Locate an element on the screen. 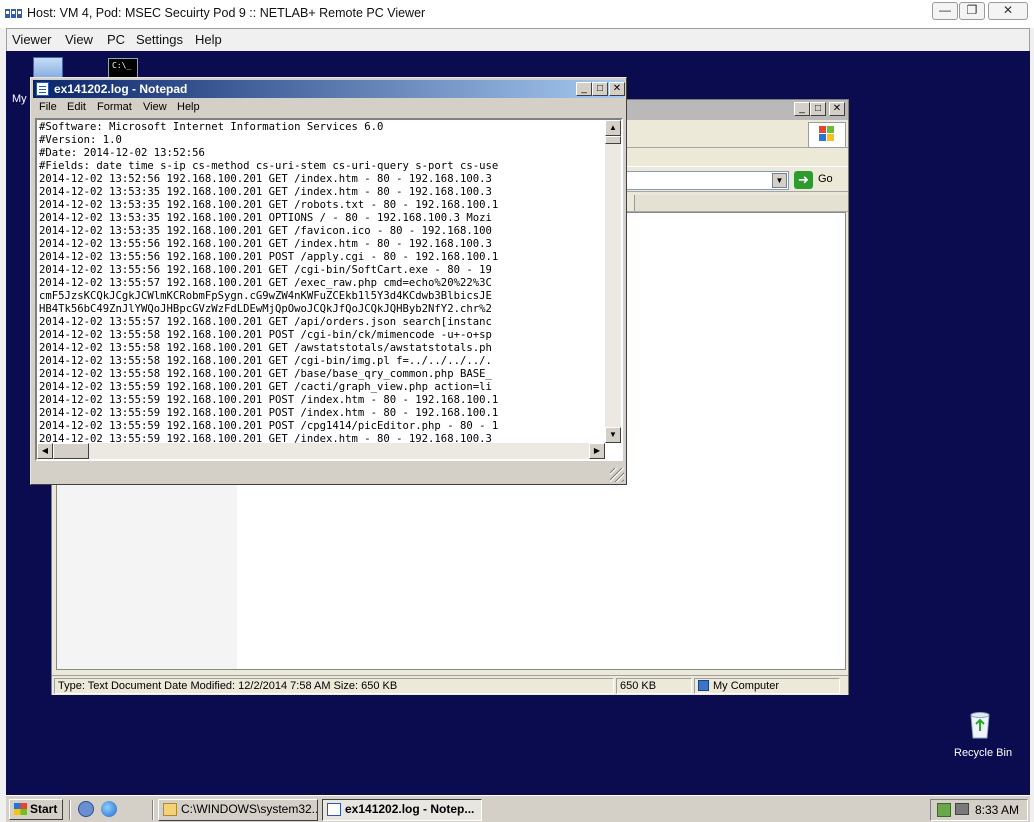  explorer-close-button: ✕ is located at coordinates (837, 109).